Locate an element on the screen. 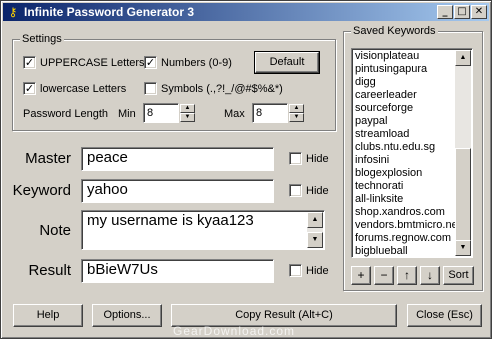 Image resolution: width=492 pixels, height=339 pixels. remove-keyword-button: − is located at coordinates (384, 275).